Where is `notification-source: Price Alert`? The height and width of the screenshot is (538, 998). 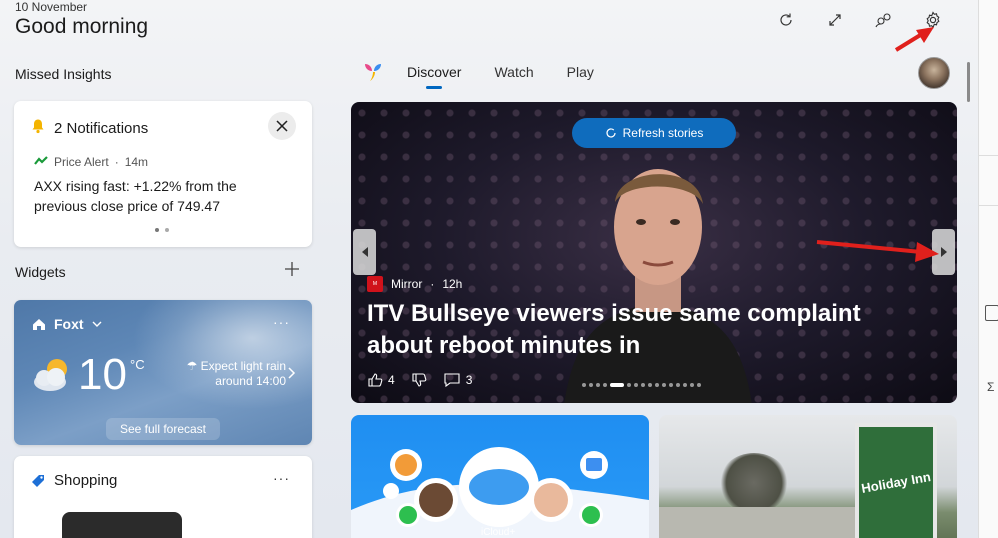 notification-source: Price Alert is located at coordinates (81, 162).